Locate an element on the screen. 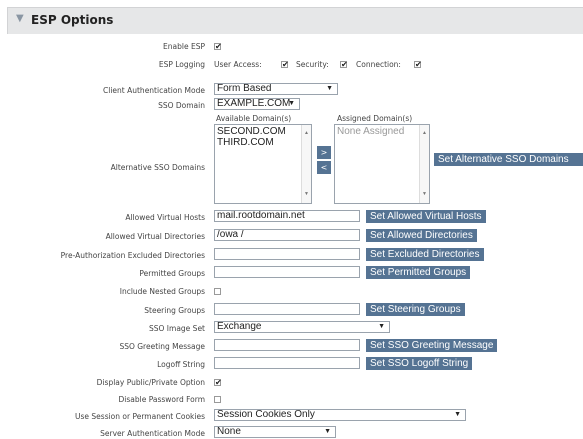 The height and width of the screenshot is (439, 583). sso-image-value: Exchange is located at coordinates (239, 326).